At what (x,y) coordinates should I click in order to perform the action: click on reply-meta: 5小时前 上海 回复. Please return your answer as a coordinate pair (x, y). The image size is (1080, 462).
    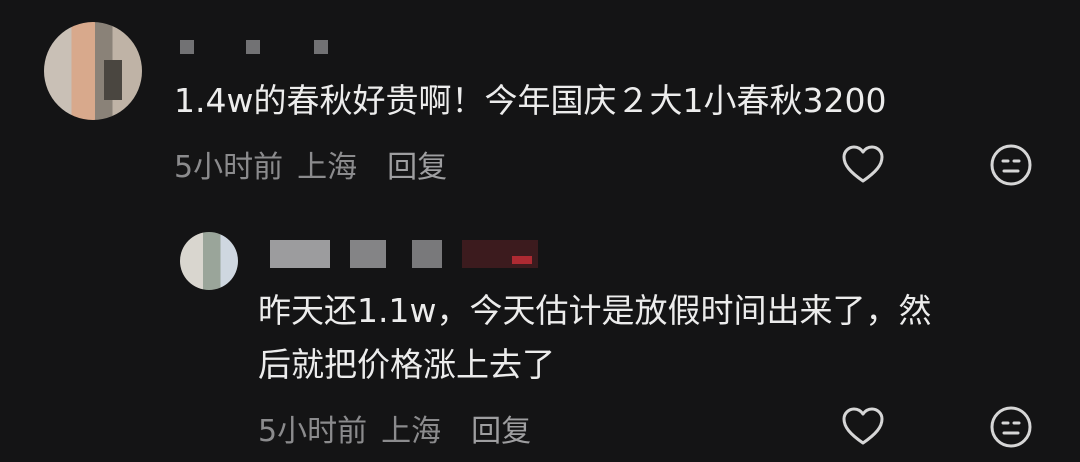
    Looking at the image, I should click on (394, 428).